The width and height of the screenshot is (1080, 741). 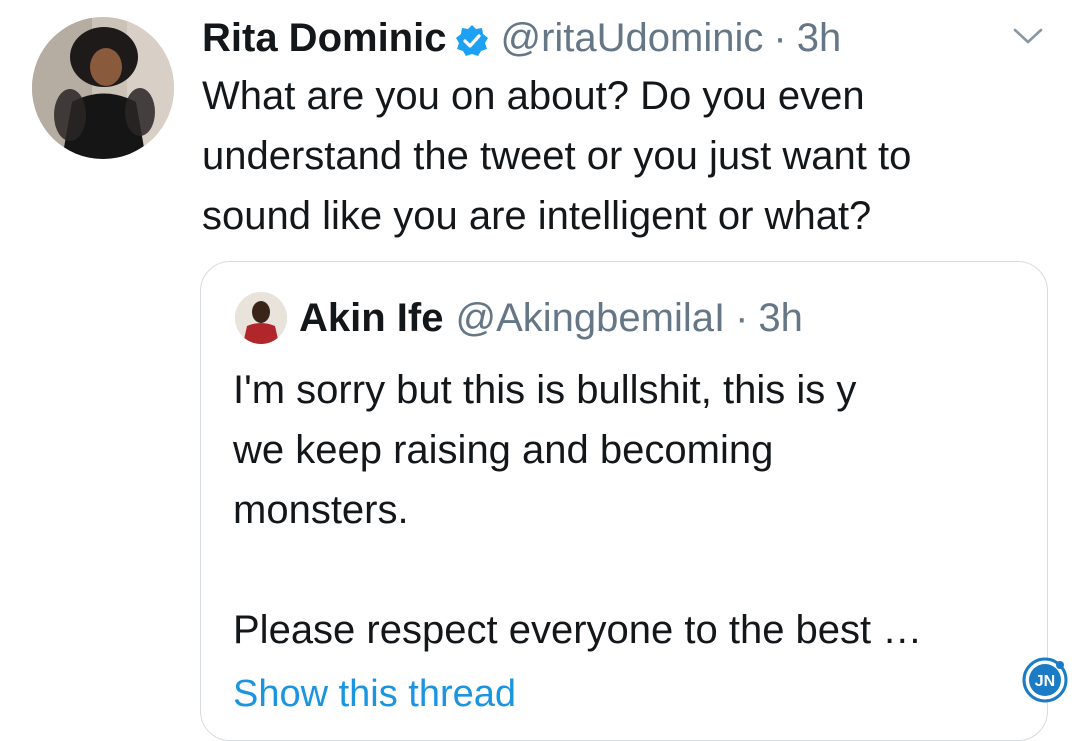 I want to click on jn-watermark-logo: JN, so click(x=1045, y=680).